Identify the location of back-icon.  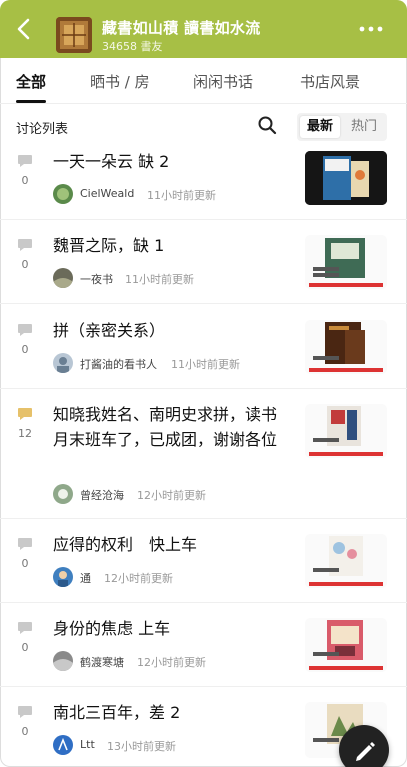
(24, 29).